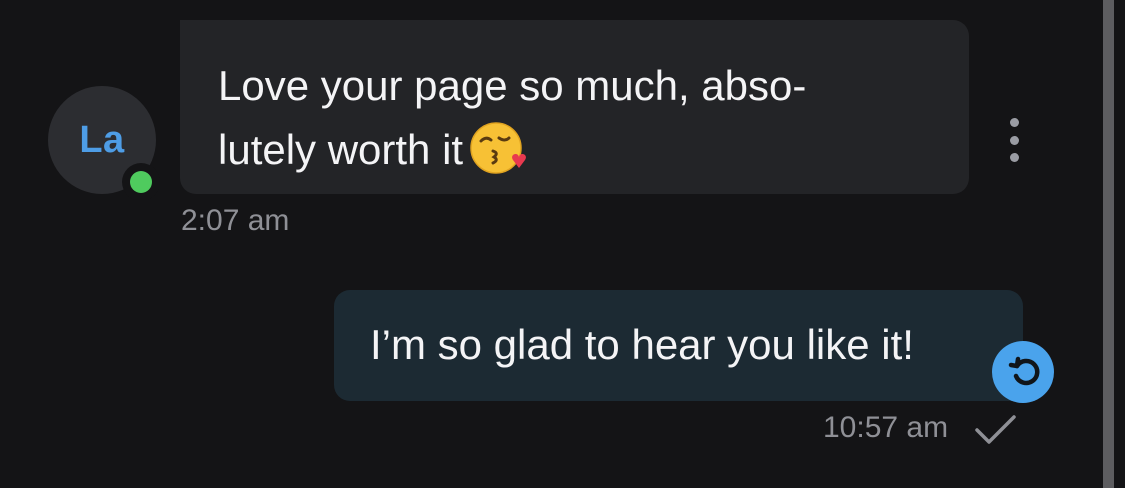  I want to click on outgoing-message-time: 10:57 am, so click(886, 427).